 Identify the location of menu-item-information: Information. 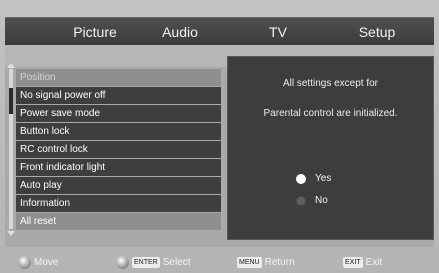
(118, 203).